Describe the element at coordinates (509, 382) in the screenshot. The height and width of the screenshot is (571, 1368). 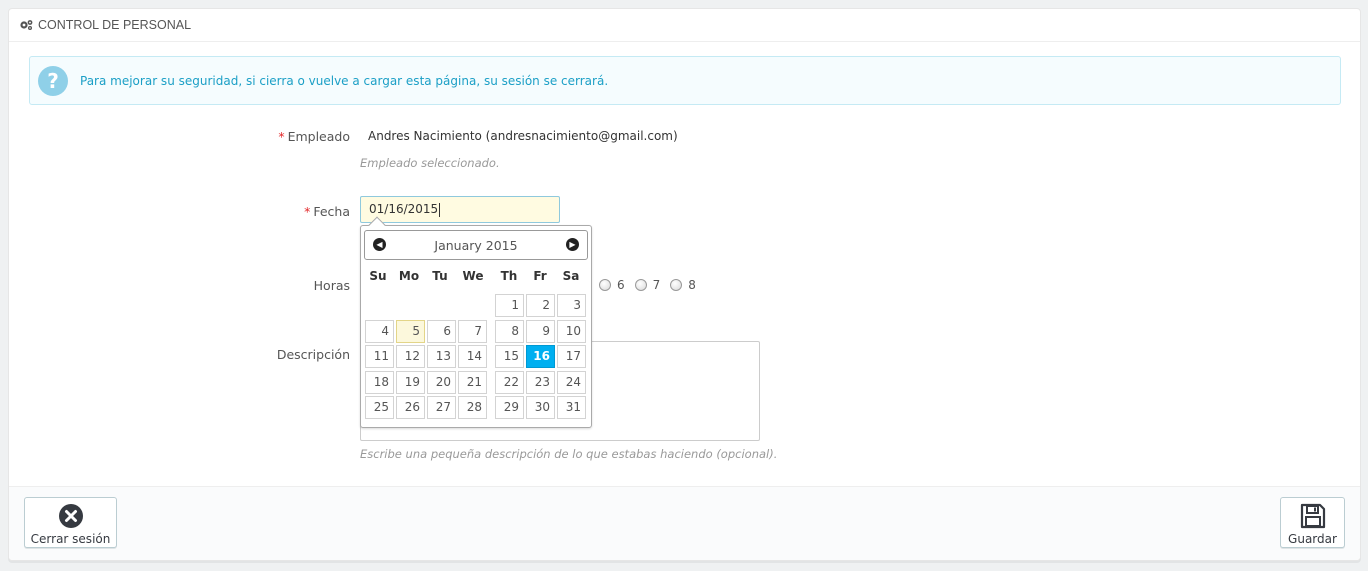
I see `calendar-day: 22` at that location.